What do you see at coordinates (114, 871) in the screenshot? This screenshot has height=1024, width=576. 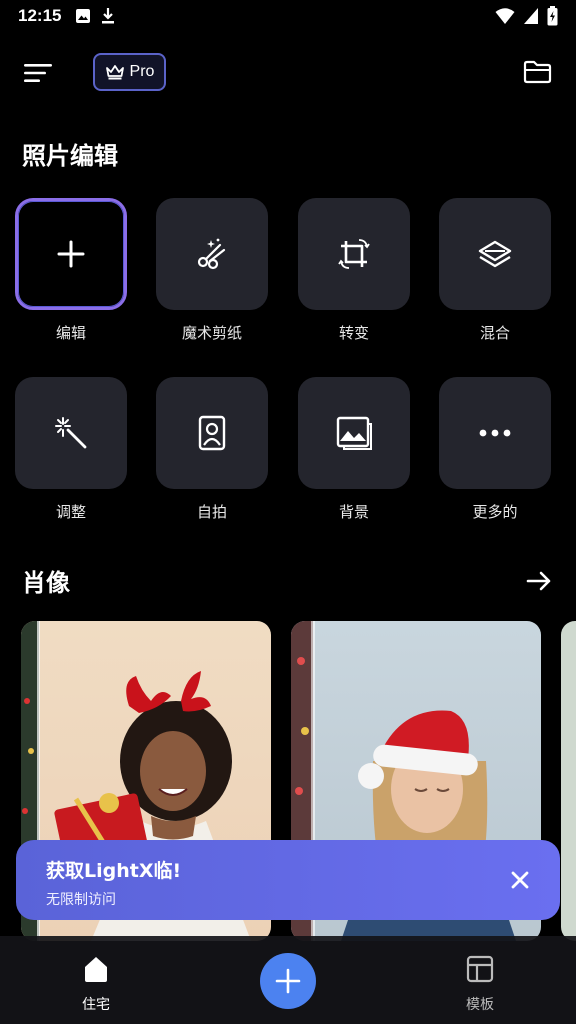 I see `promo-title: 获取LightX临!` at bounding box center [114, 871].